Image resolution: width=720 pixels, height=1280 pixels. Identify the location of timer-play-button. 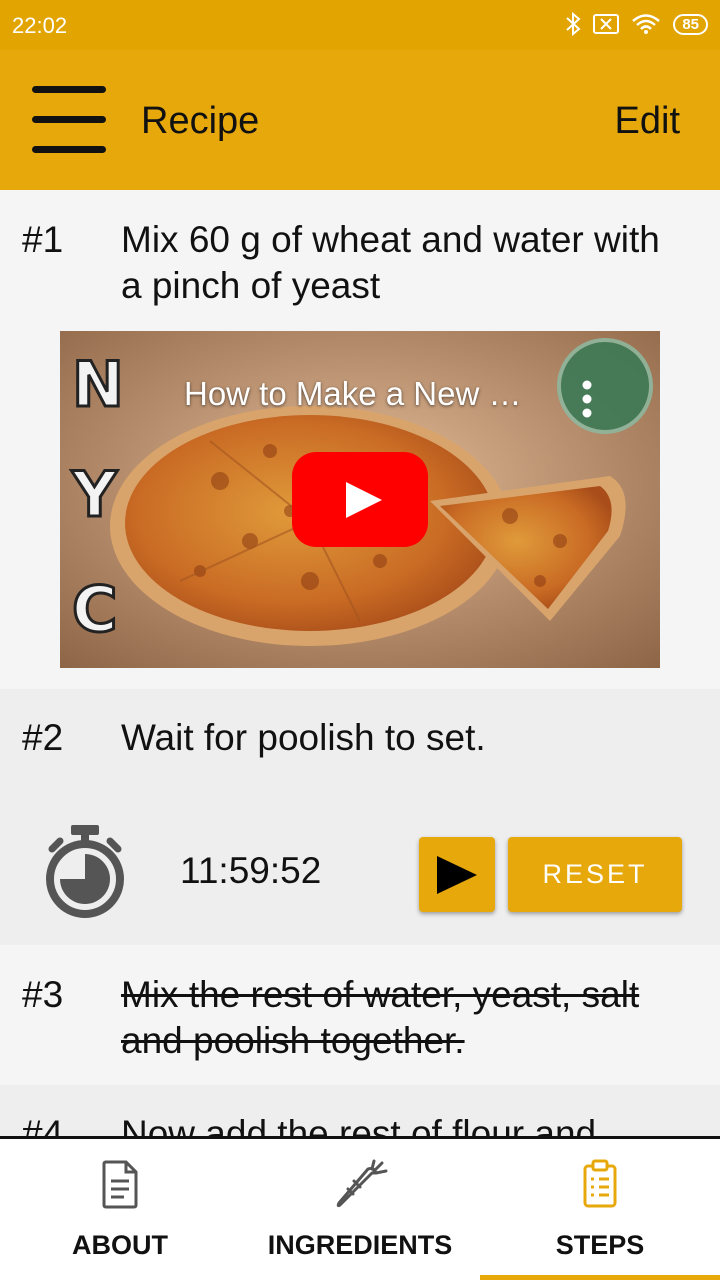
(457, 874).